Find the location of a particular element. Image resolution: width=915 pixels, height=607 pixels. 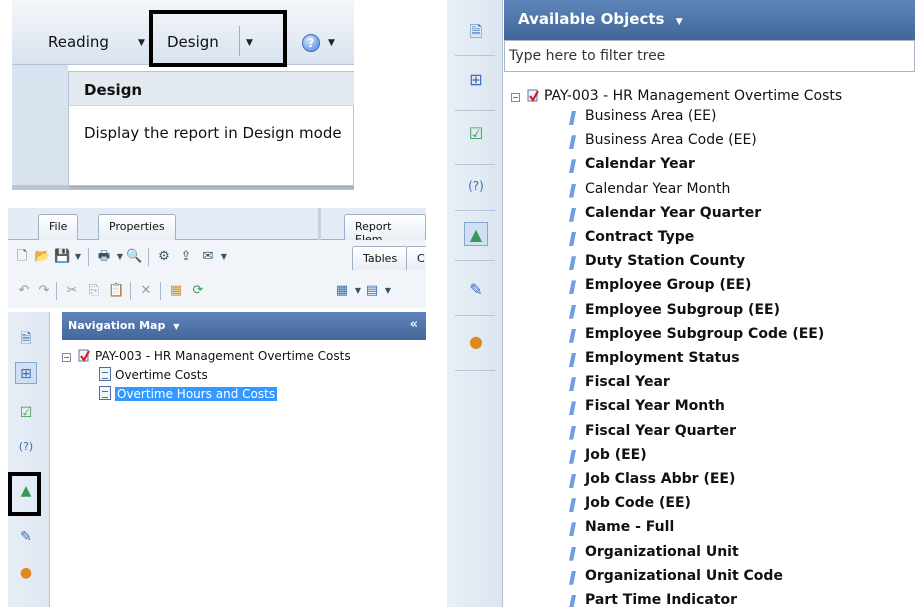

paste-icon: 📋 is located at coordinates (116, 291).